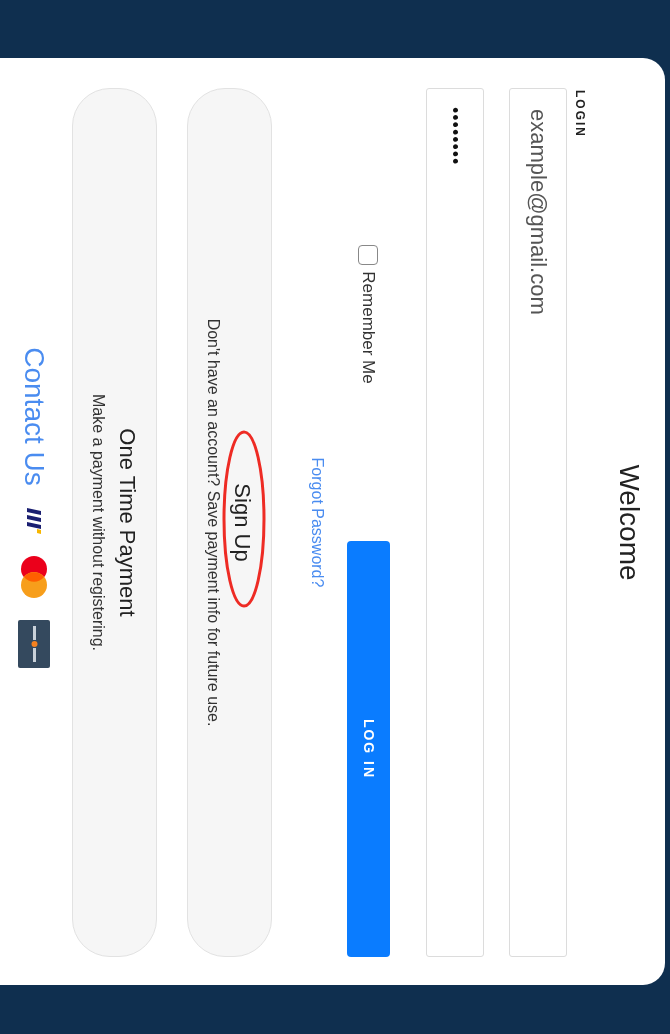 This screenshot has height=1034, width=670. What do you see at coordinates (369, 327) in the screenshot?
I see `remember-label: Remember Me` at bounding box center [369, 327].